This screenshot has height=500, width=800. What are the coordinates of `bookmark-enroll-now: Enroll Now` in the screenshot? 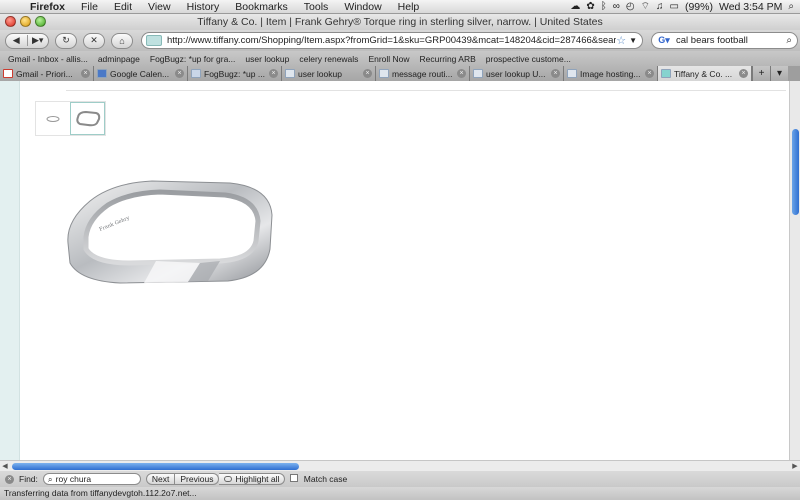 It's located at (388, 59).